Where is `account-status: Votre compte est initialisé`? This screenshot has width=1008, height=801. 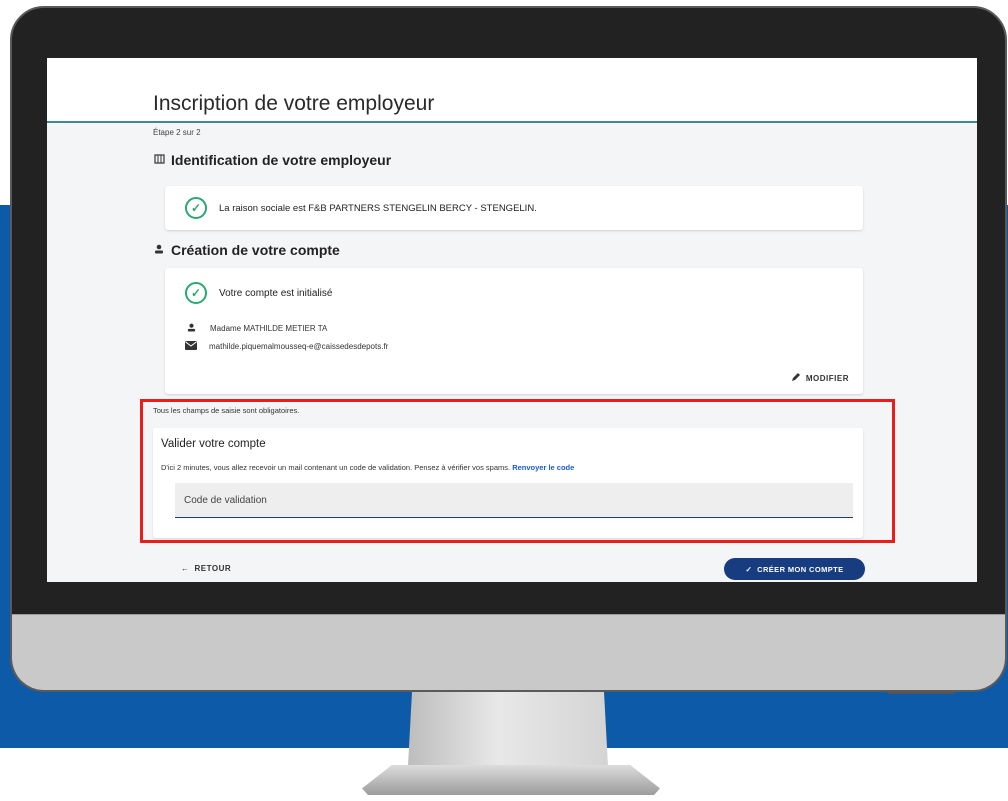
account-status: Votre compte est initialisé is located at coordinates (276, 293).